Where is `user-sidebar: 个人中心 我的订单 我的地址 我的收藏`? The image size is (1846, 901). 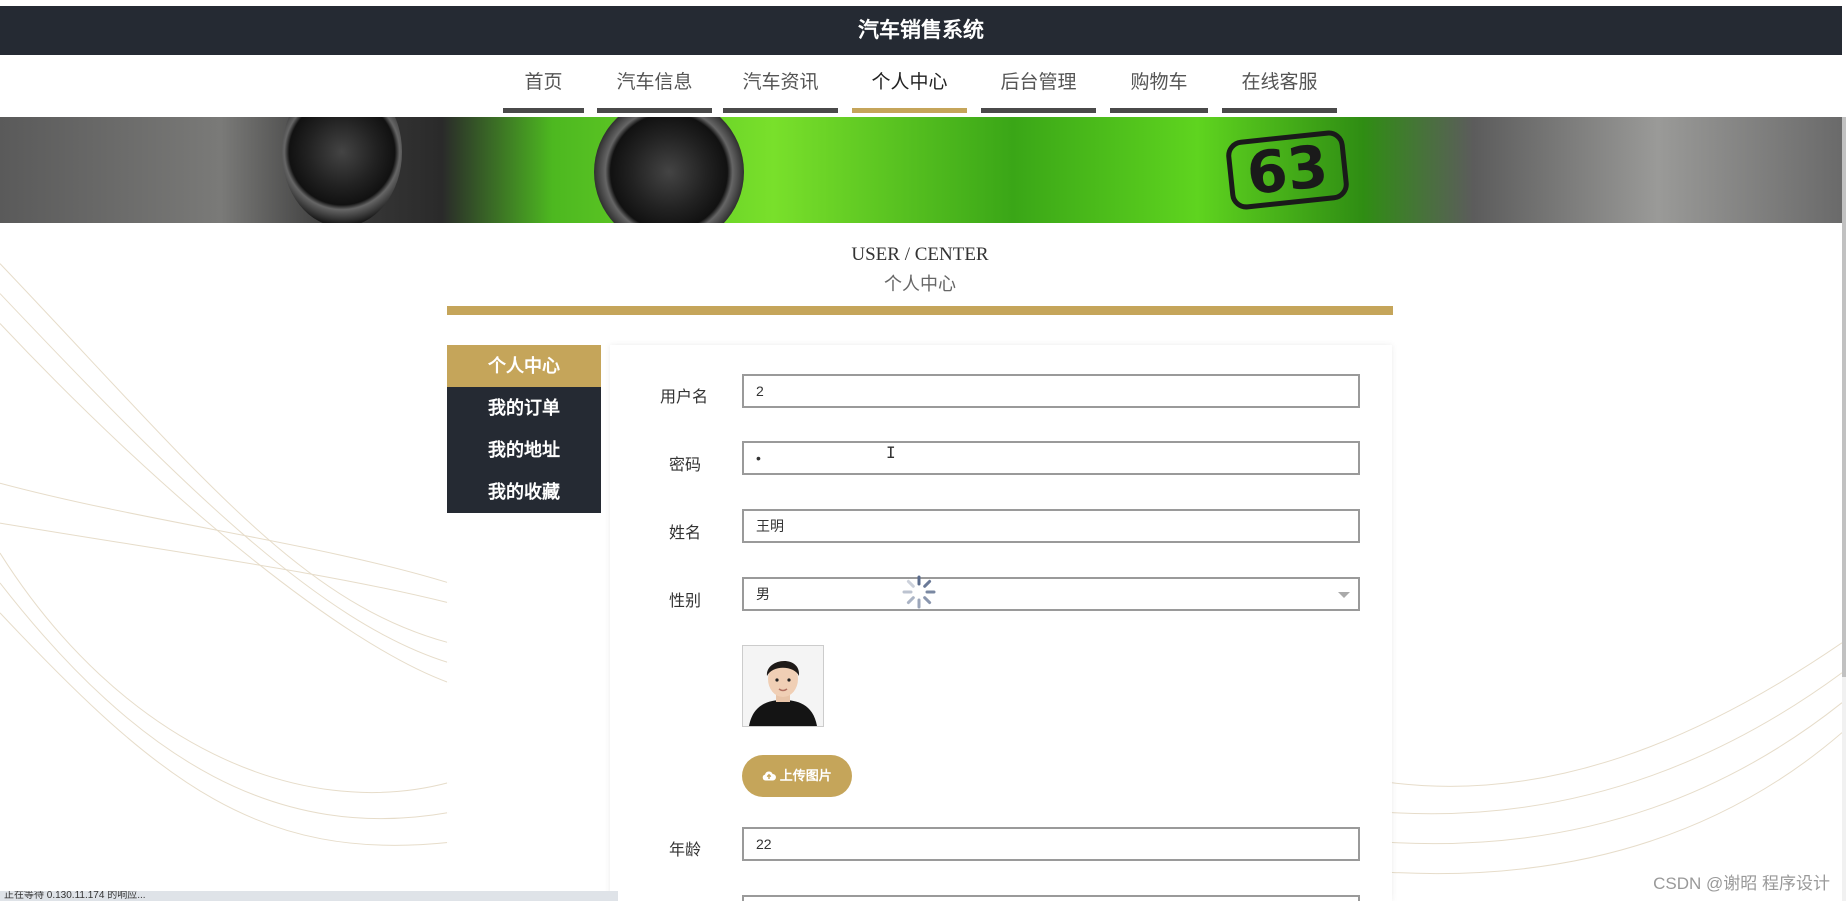 user-sidebar: 个人中心 我的订单 我的地址 我的收藏 is located at coordinates (524, 623).